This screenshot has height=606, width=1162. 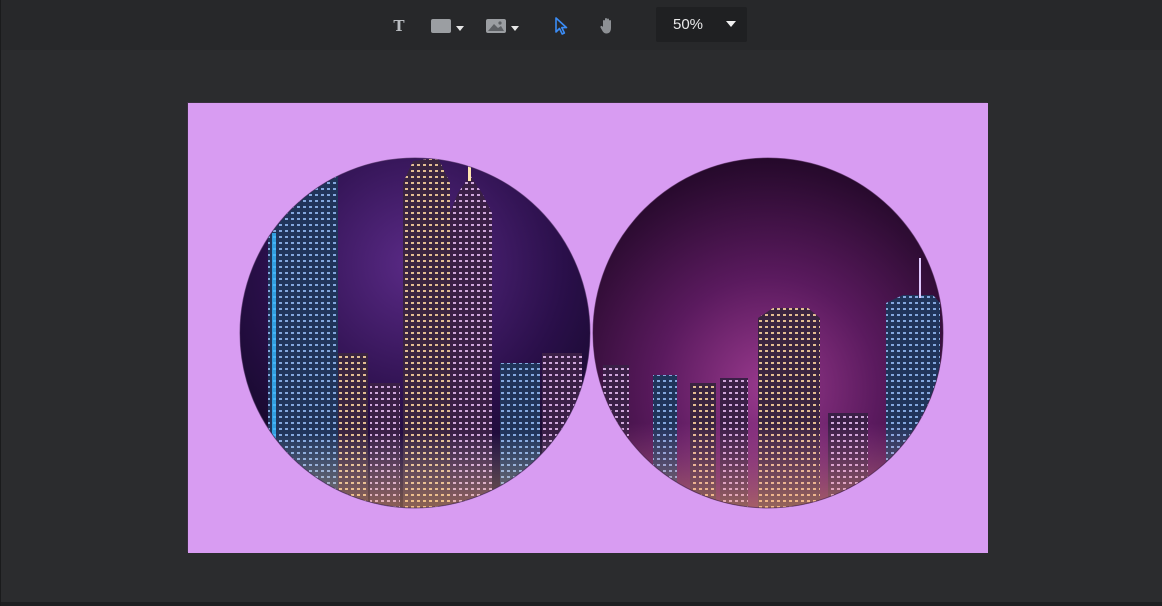 I want to click on zoom-value: 50%, so click(x=688, y=24).